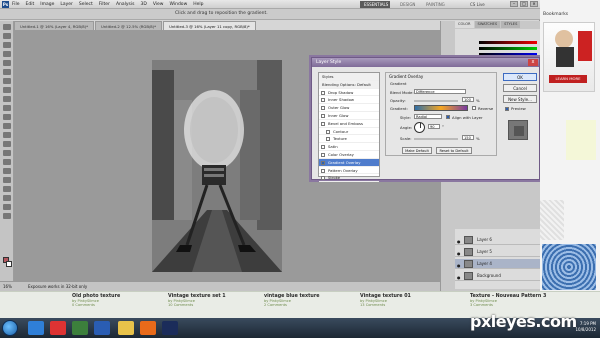 The image size is (600, 338). What do you see at coordinates (349, 162) in the screenshot?
I see `style-item: Gradient Overlay` at bounding box center [349, 162].